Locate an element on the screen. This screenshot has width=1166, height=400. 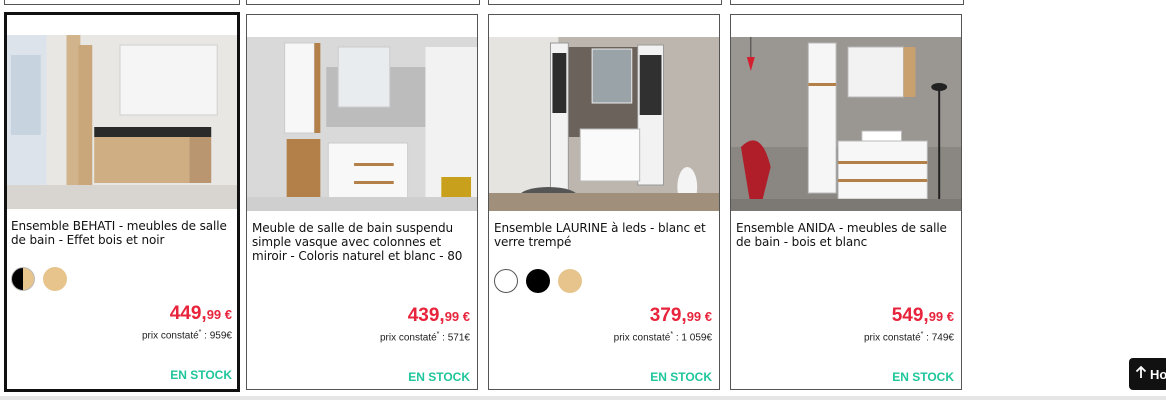
arrow-up-icon is located at coordinates (1141, 373).